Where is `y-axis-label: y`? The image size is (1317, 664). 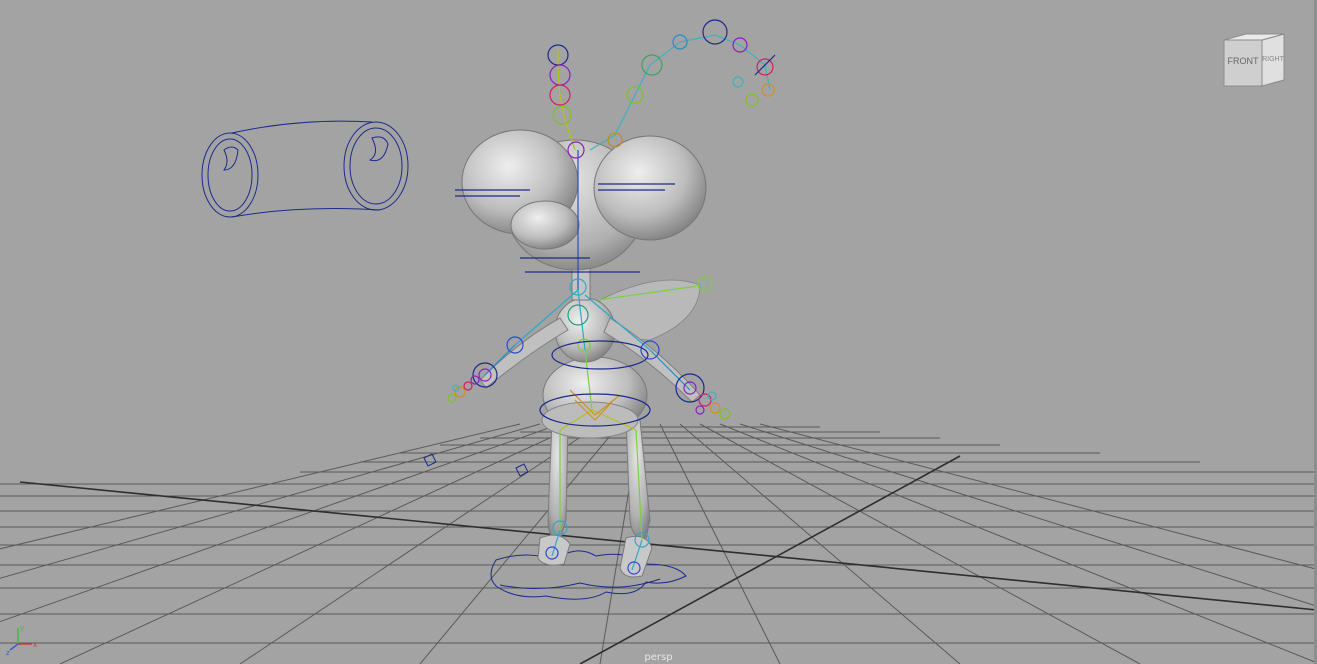 y-axis-label: y is located at coordinates (22, 628).